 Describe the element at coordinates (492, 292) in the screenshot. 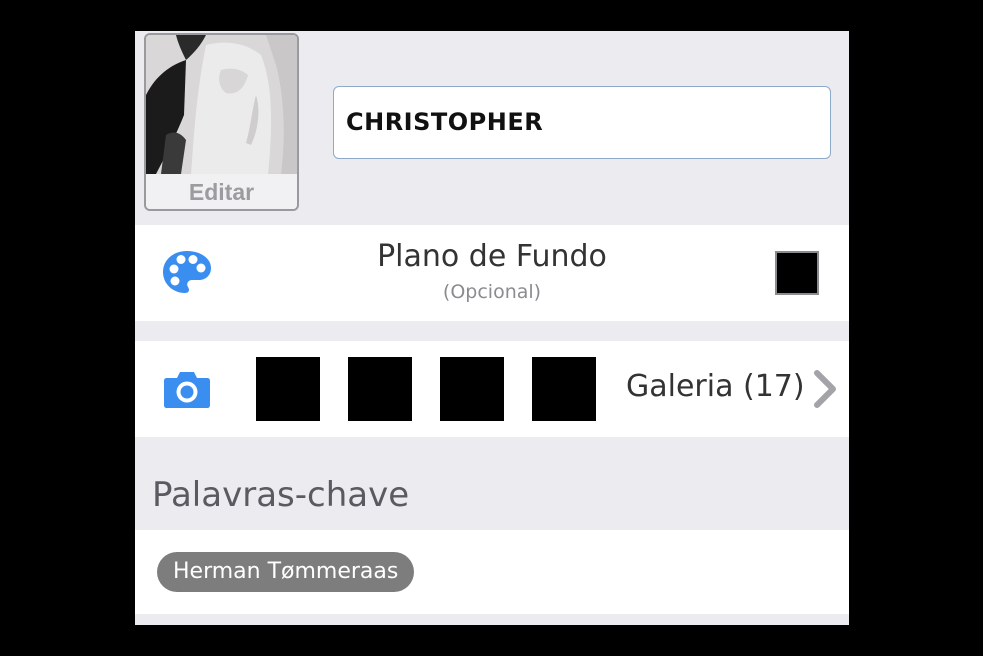

I see `background-subtitle: (Opcional)` at that location.